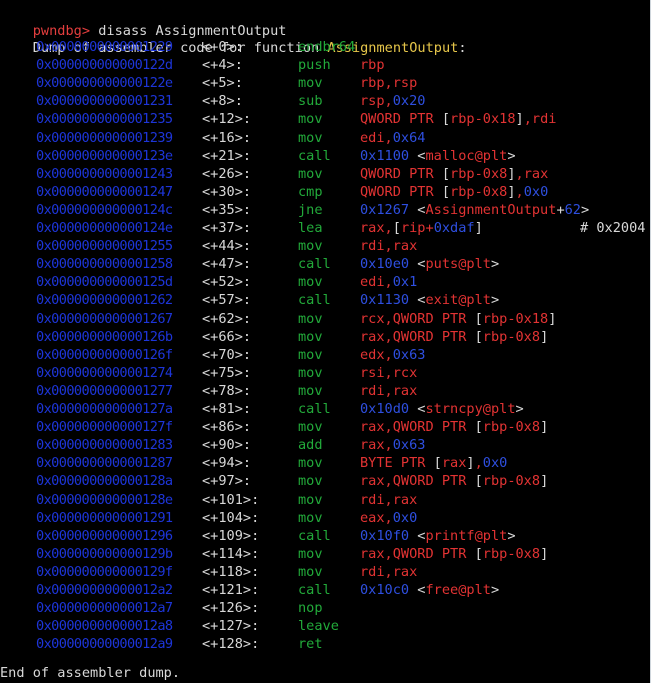 The width and height of the screenshot is (651, 683). I want to click on operand-token: rbp-0x8, so click(511, 336).